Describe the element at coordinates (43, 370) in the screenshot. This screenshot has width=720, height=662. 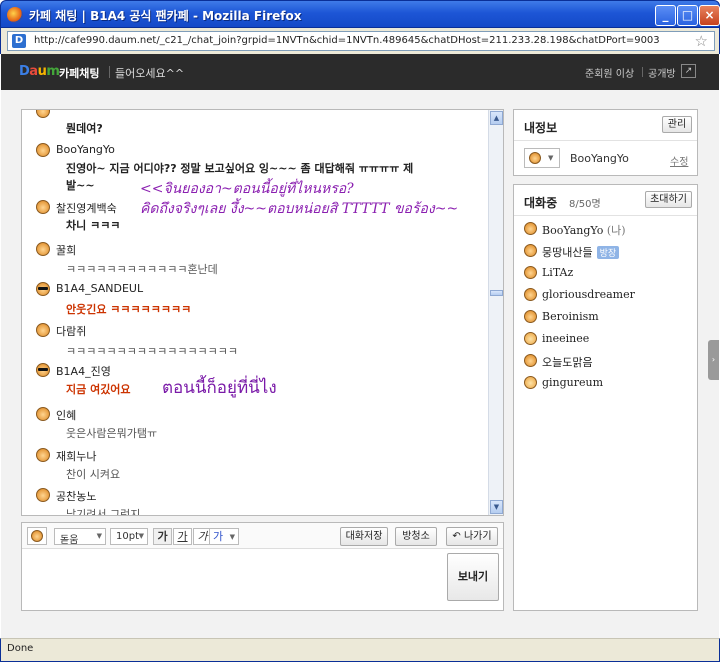
I see `sunglasses-avatar-icon` at that location.